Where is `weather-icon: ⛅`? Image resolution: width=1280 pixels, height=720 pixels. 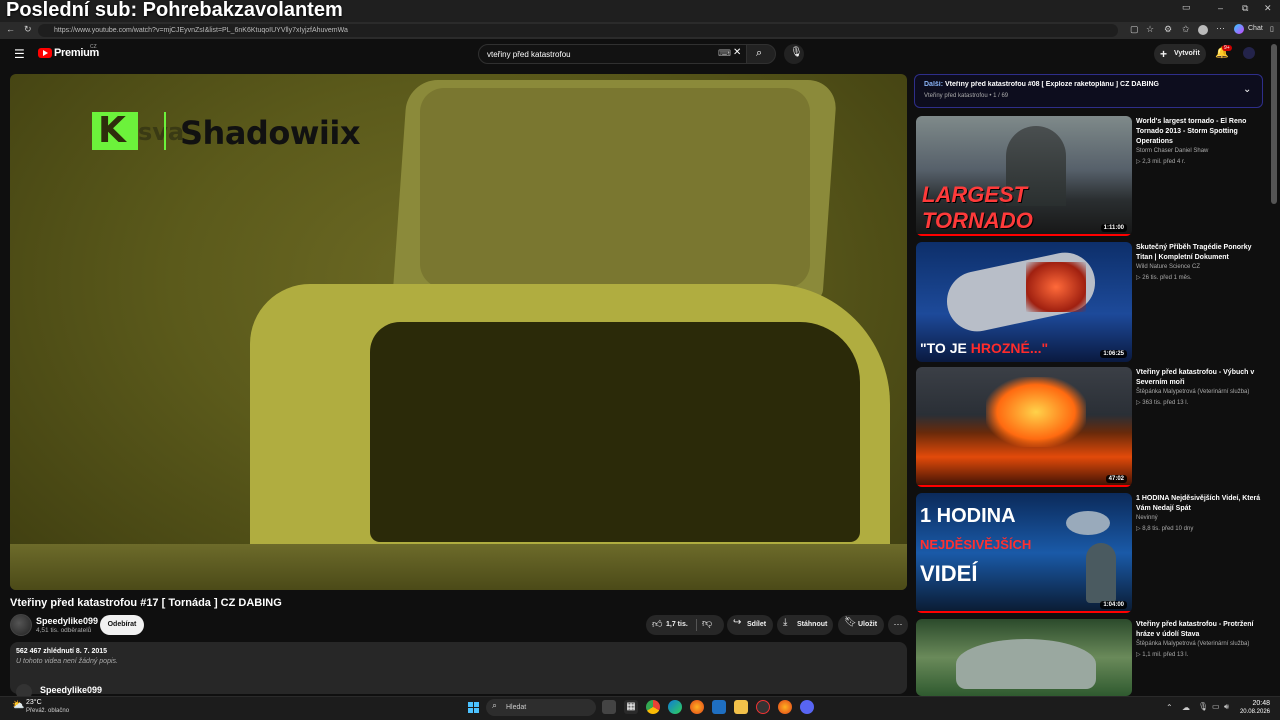 weather-icon: ⛅ is located at coordinates (18, 705).